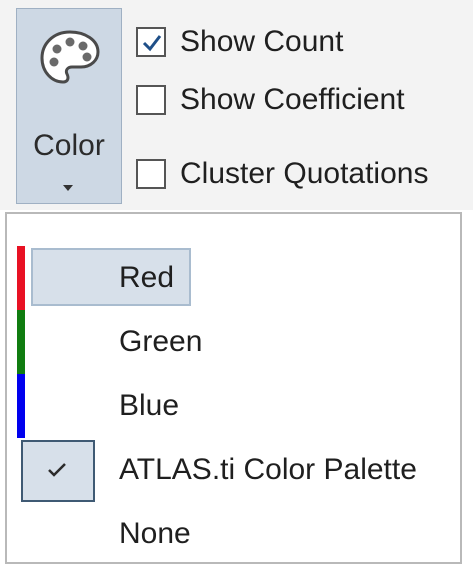  What do you see at coordinates (68, 188) in the screenshot?
I see `chevron-down-icon` at bounding box center [68, 188].